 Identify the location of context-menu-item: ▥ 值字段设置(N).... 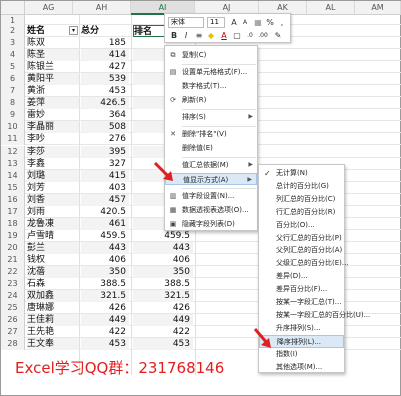
(211, 196).